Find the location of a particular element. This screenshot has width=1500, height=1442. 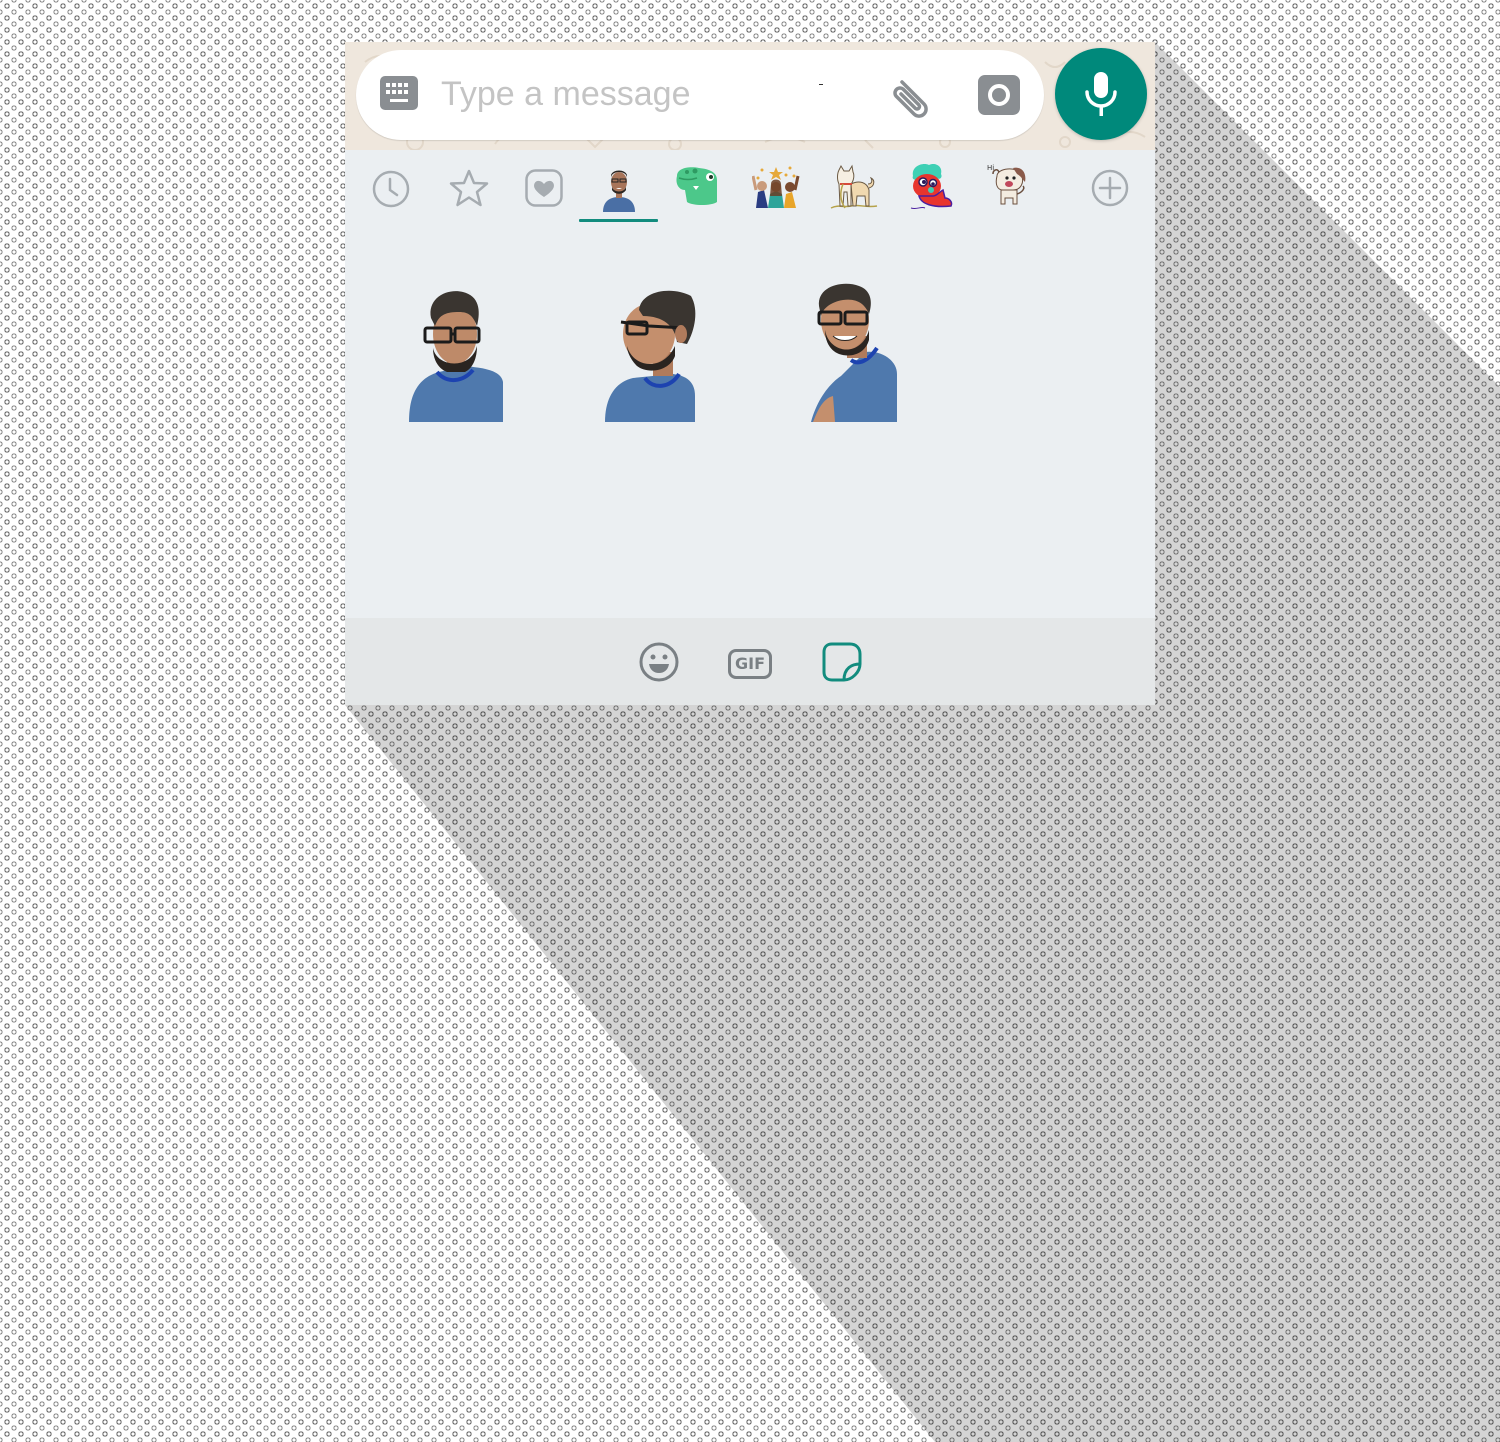

man-looking-side-sticker is located at coordinates (652, 354).